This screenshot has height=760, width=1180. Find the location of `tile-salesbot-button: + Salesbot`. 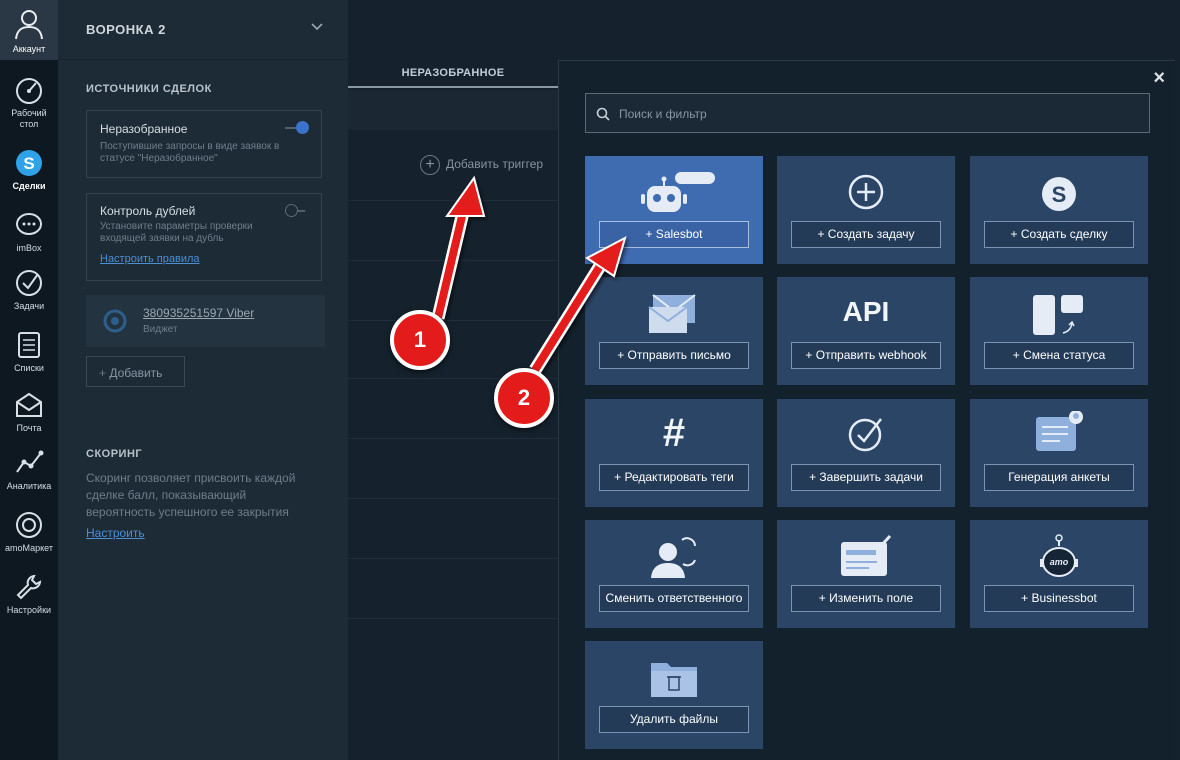

tile-salesbot-button: + Salesbot is located at coordinates (674, 234).